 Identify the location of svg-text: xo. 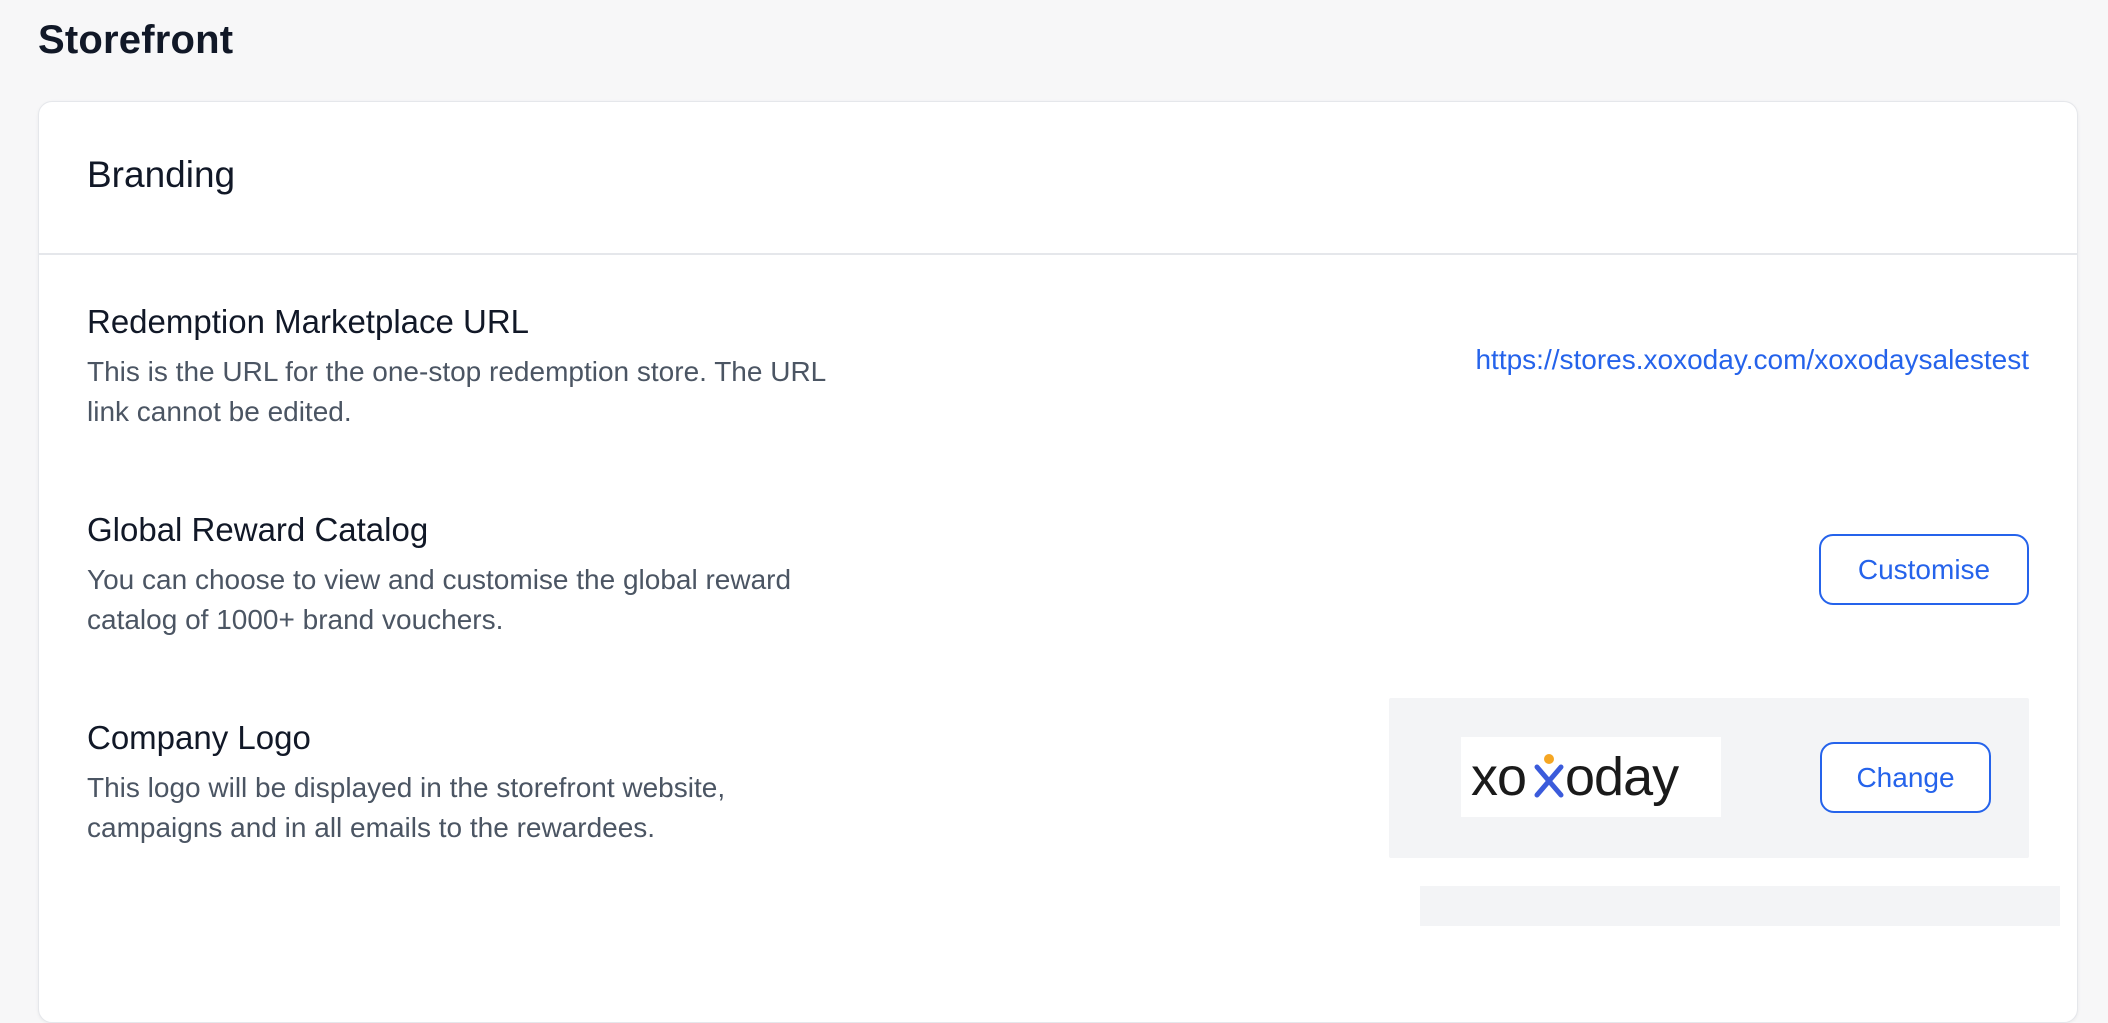
(1498, 777).